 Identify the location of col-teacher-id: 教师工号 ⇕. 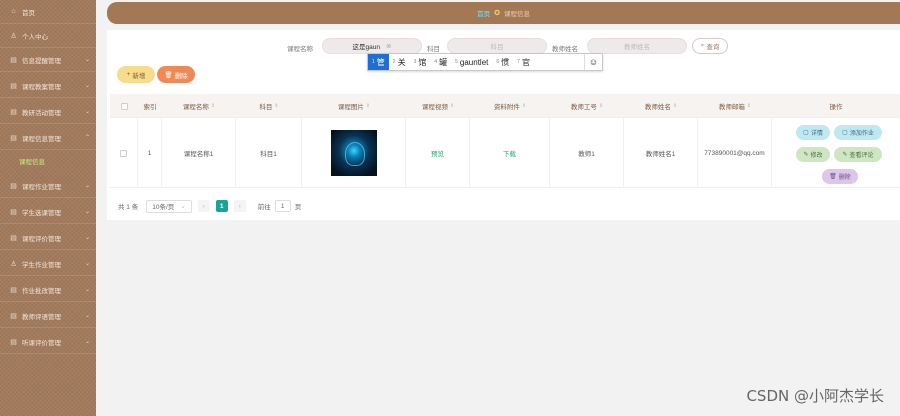
(587, 106).